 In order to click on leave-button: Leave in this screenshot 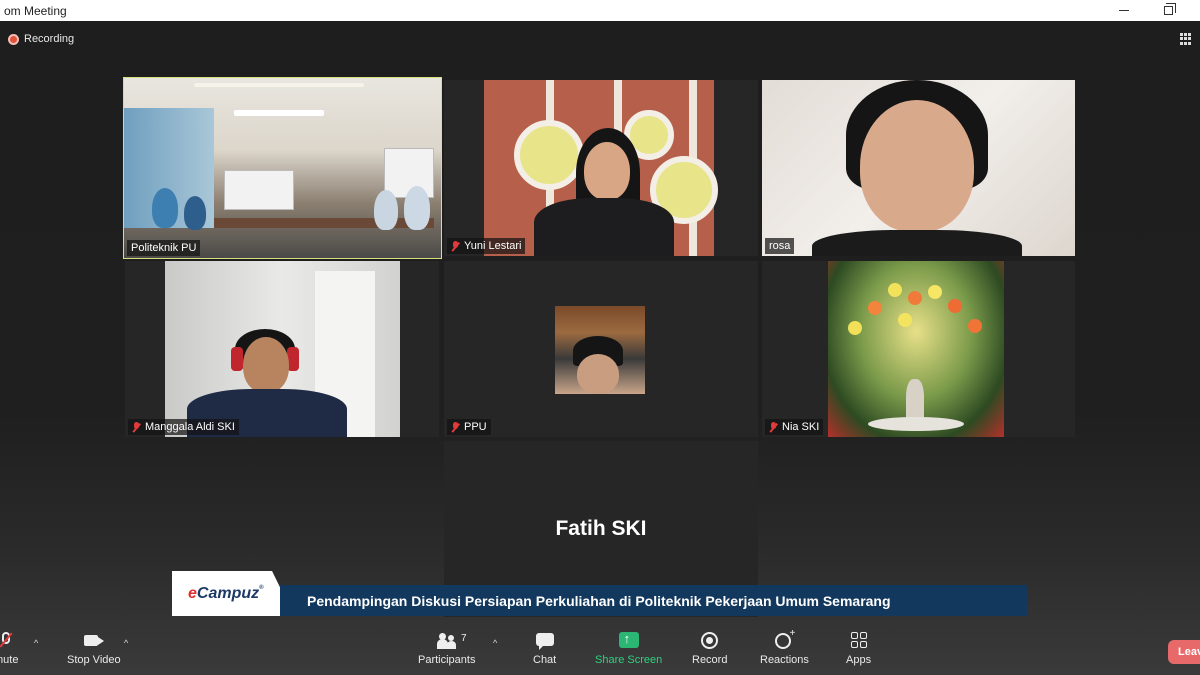, I will do `click(1184, 652)`.